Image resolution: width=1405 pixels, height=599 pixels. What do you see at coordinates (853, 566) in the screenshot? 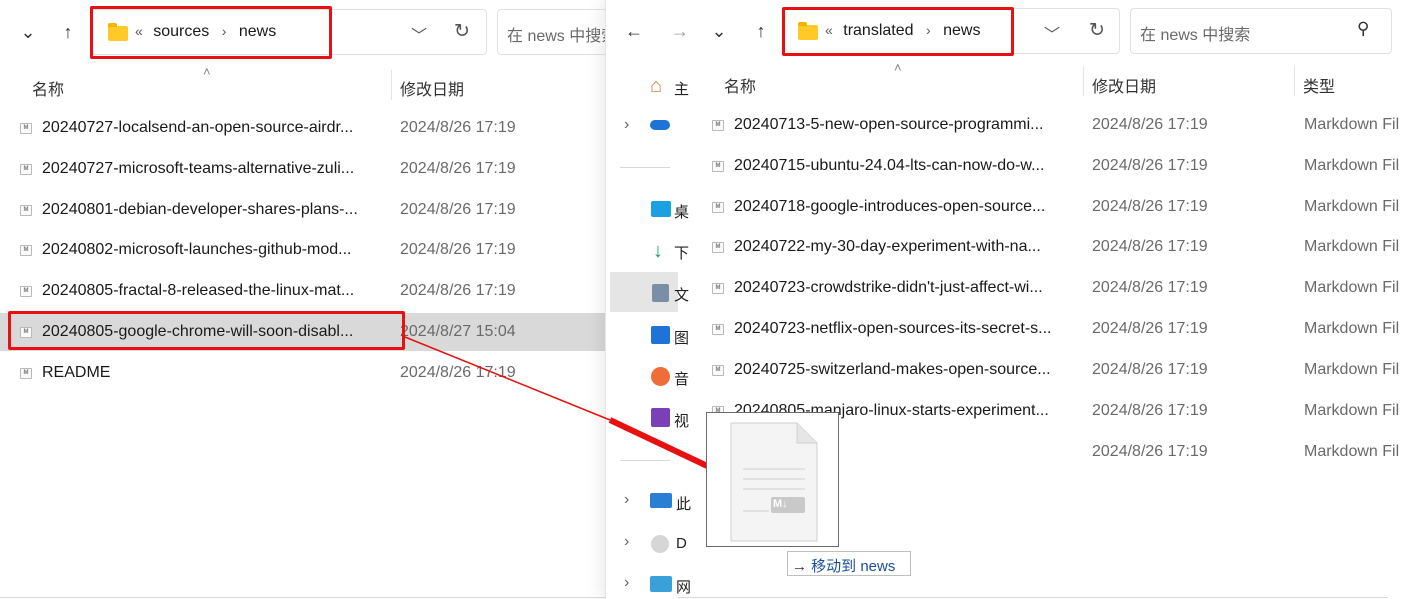
I see `move-to-label: 移动到 news` at bounding box center [853, 566].